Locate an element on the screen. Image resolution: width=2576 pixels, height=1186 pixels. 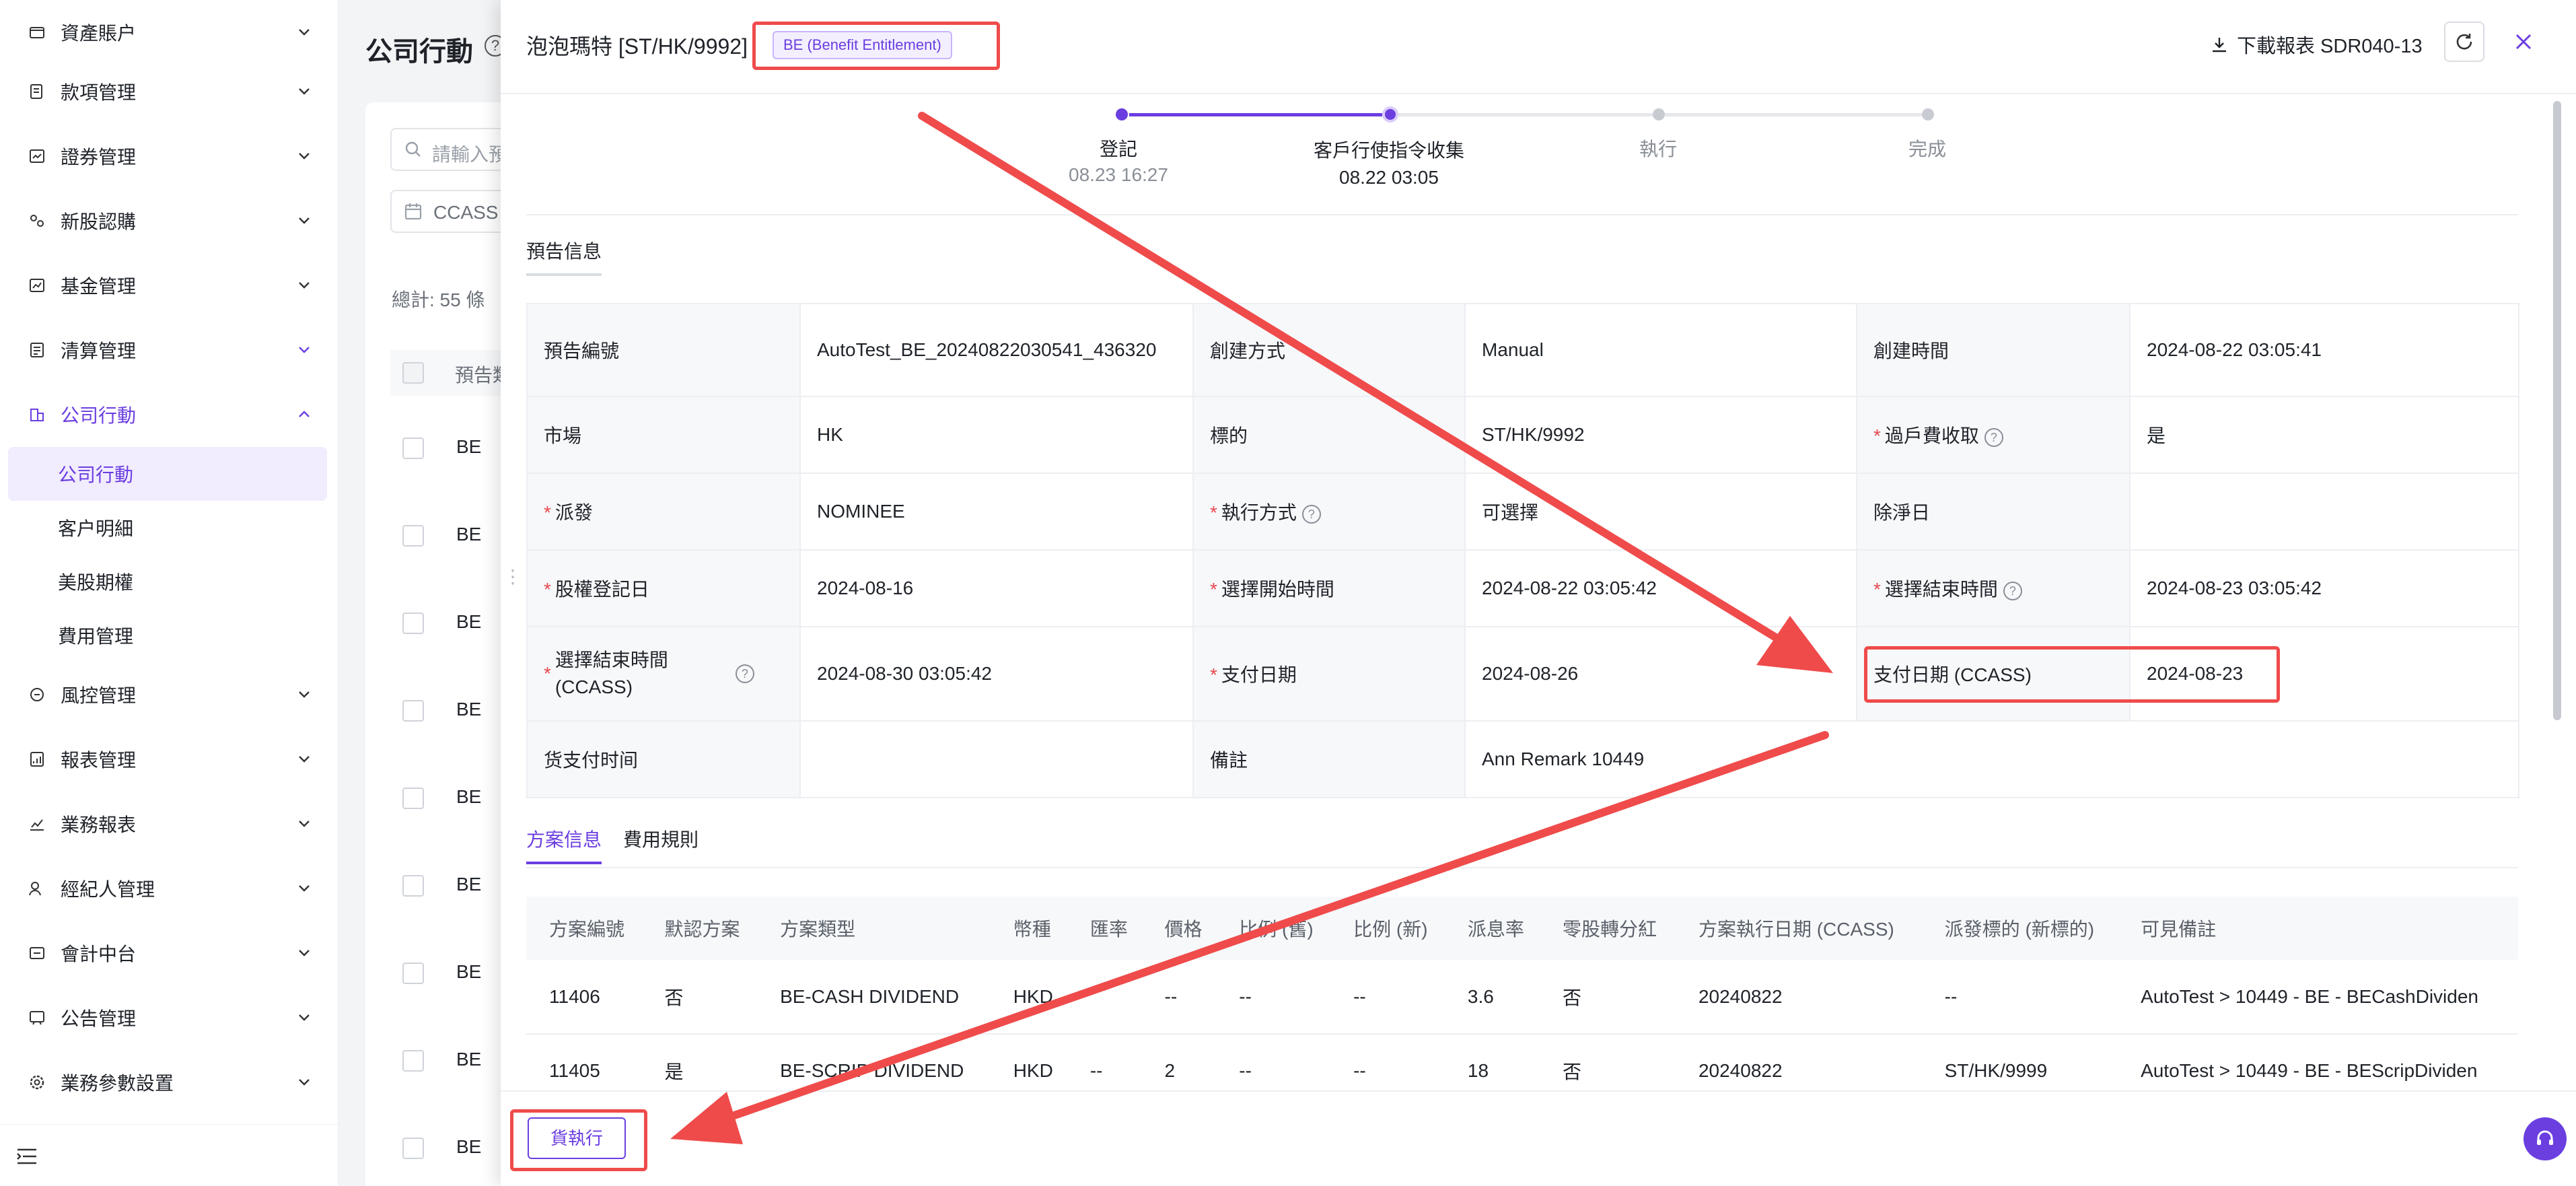
step-label: 客戶行使指令收集 is located at coordinates (1388, 150).